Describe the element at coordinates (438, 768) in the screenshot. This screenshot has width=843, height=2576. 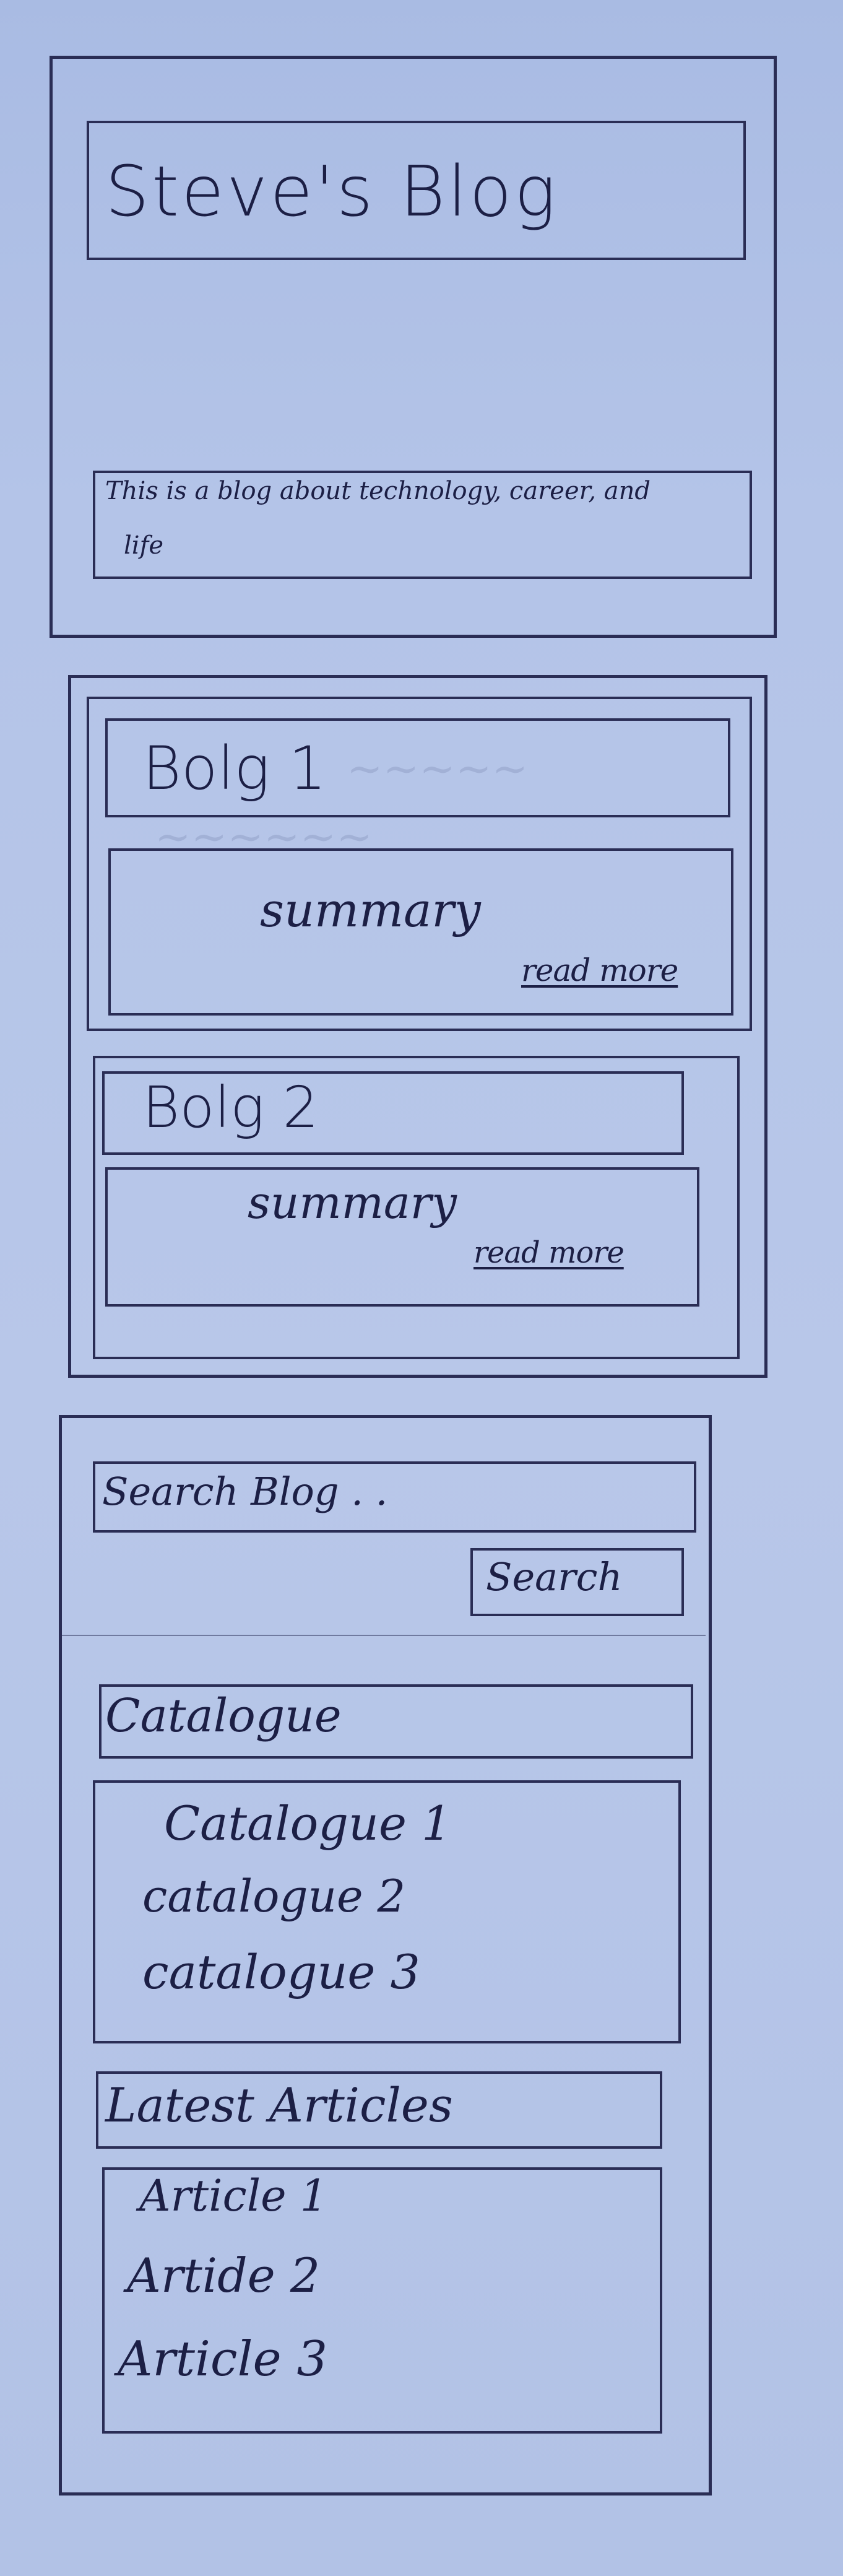
I see `ghost-mark: ~~~~~` at that location.